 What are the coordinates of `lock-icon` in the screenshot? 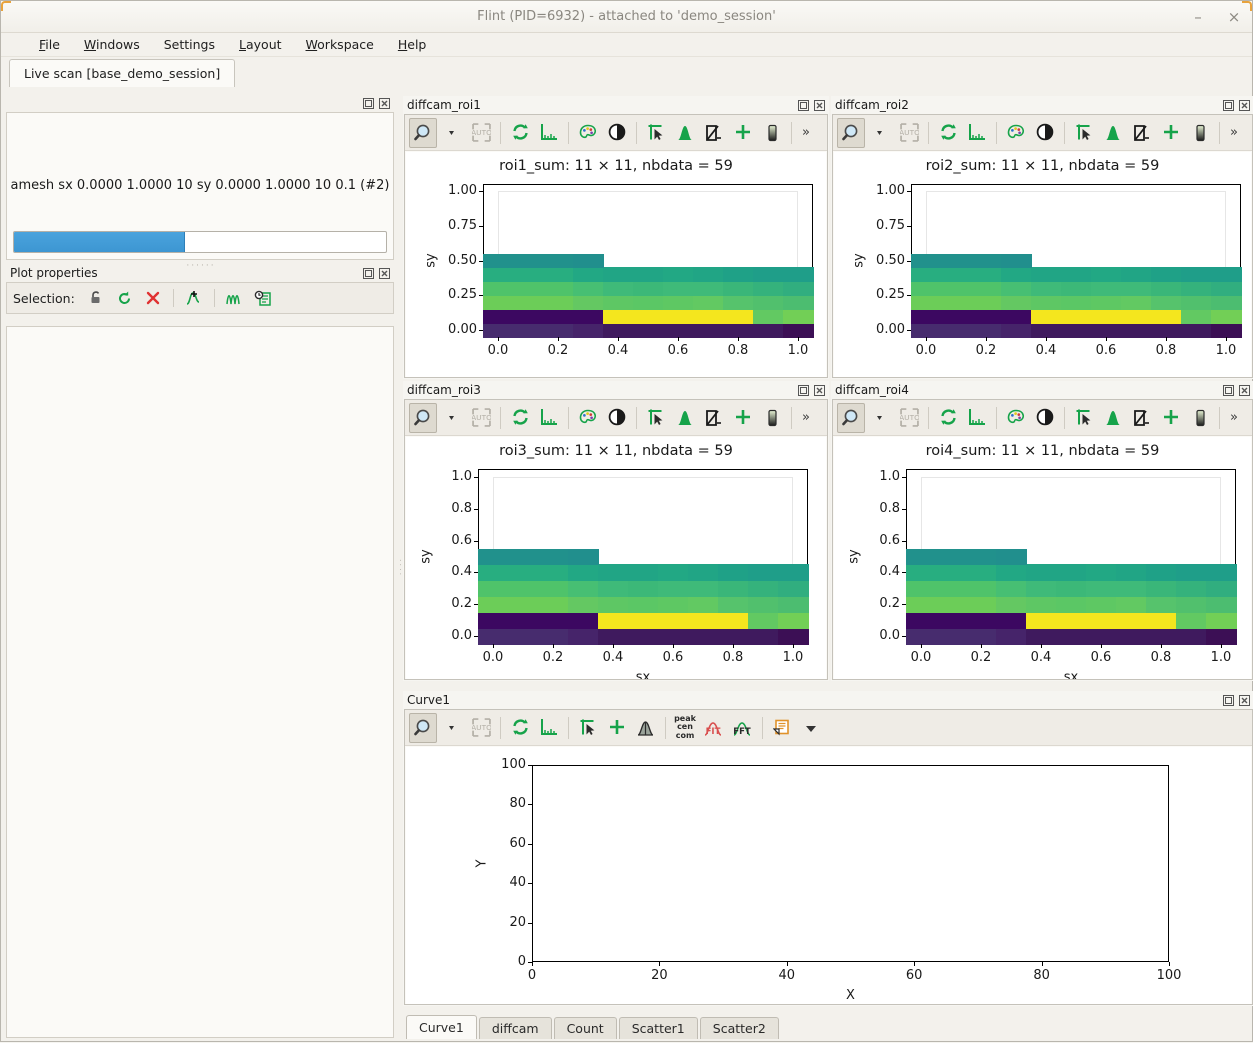 It's located at (97, 298).